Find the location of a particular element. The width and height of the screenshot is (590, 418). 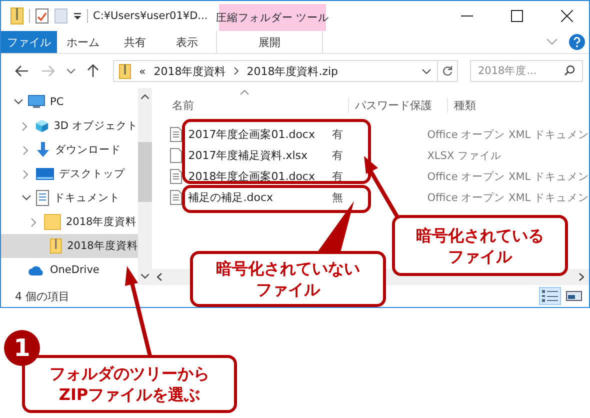

file-icon is located at coordinates (176, 155).